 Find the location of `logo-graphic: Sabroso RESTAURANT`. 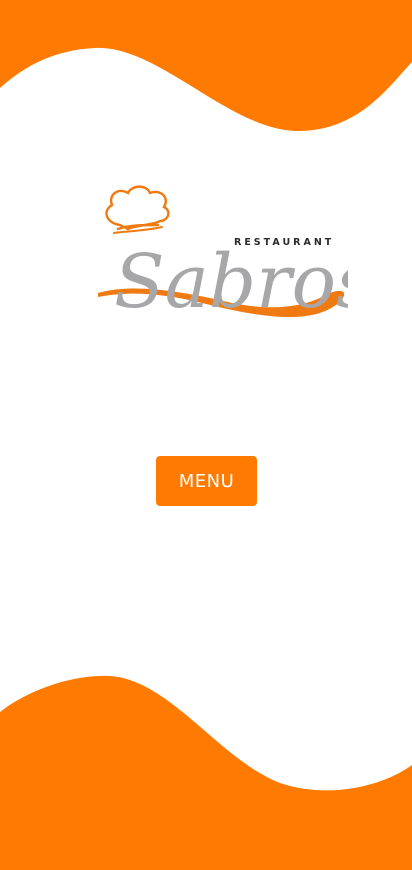

logo-graphic: Sabroso RESTAURANT is located at coordinates (223, 255).